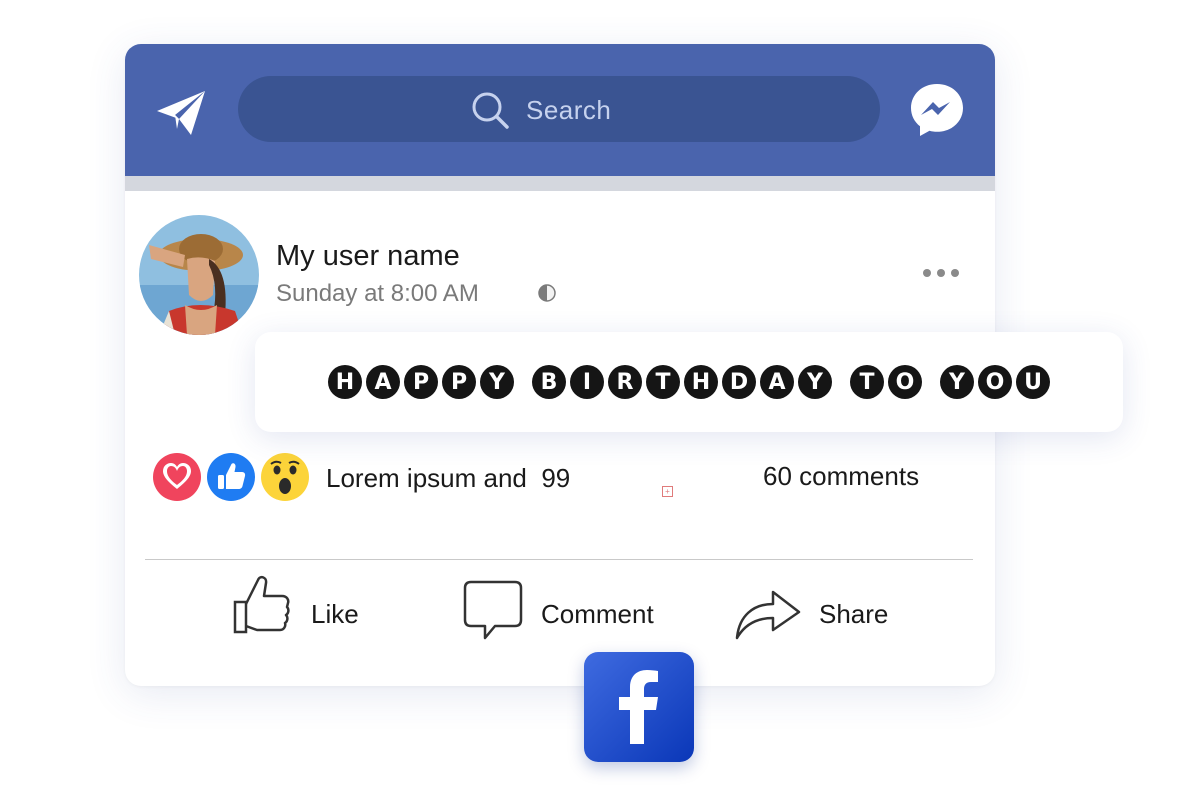  I want to click on share-button: Share, so click(823, 609).